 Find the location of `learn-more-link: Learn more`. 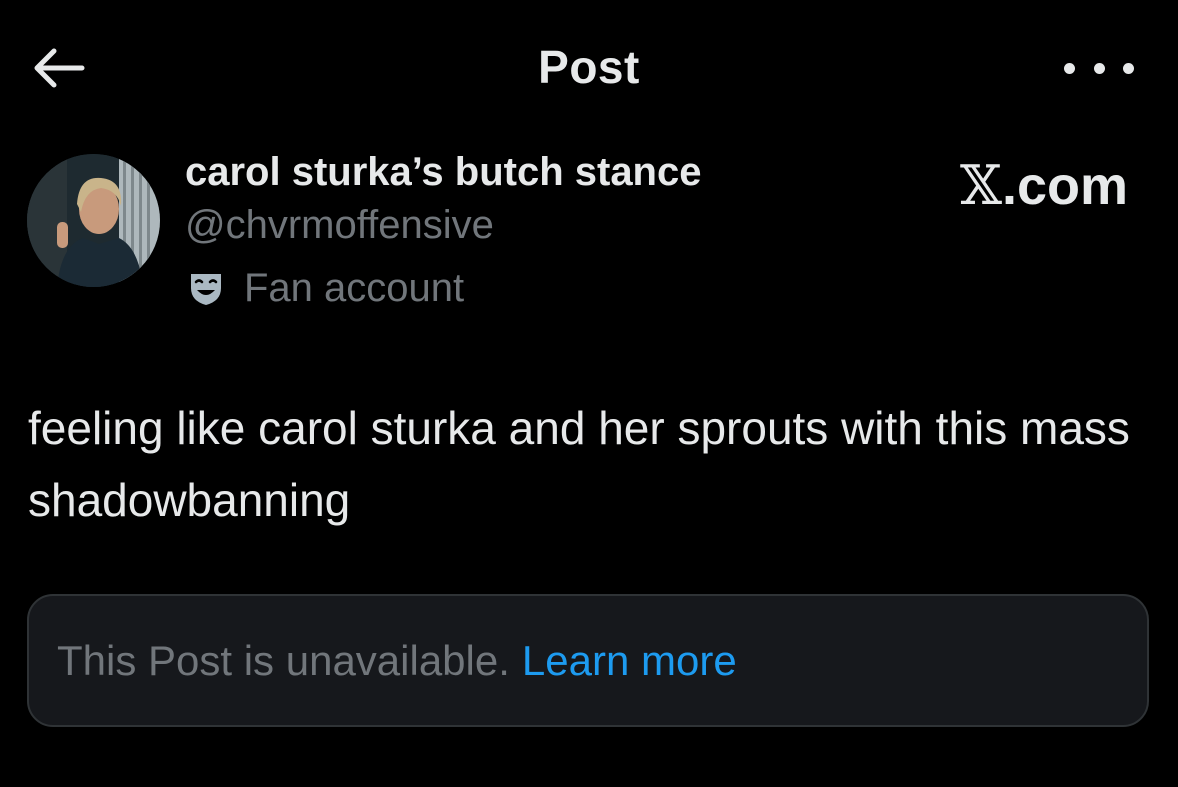

learn-more-link: Learn more is located at coordinates (629, 661).